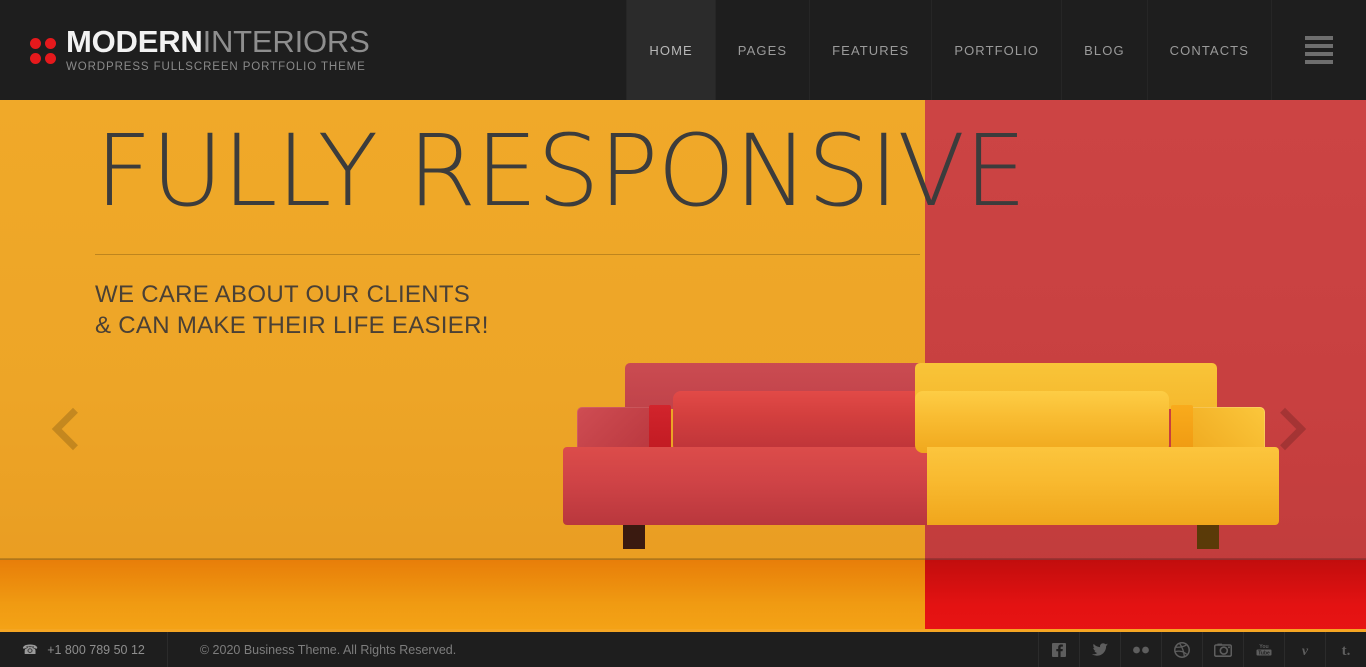 This screenshot has height=667, width=1366. What do you see at coordinates (1058, 649) in the screenshot?
I see `facebook-icon` at bounding box center [1058, 649].